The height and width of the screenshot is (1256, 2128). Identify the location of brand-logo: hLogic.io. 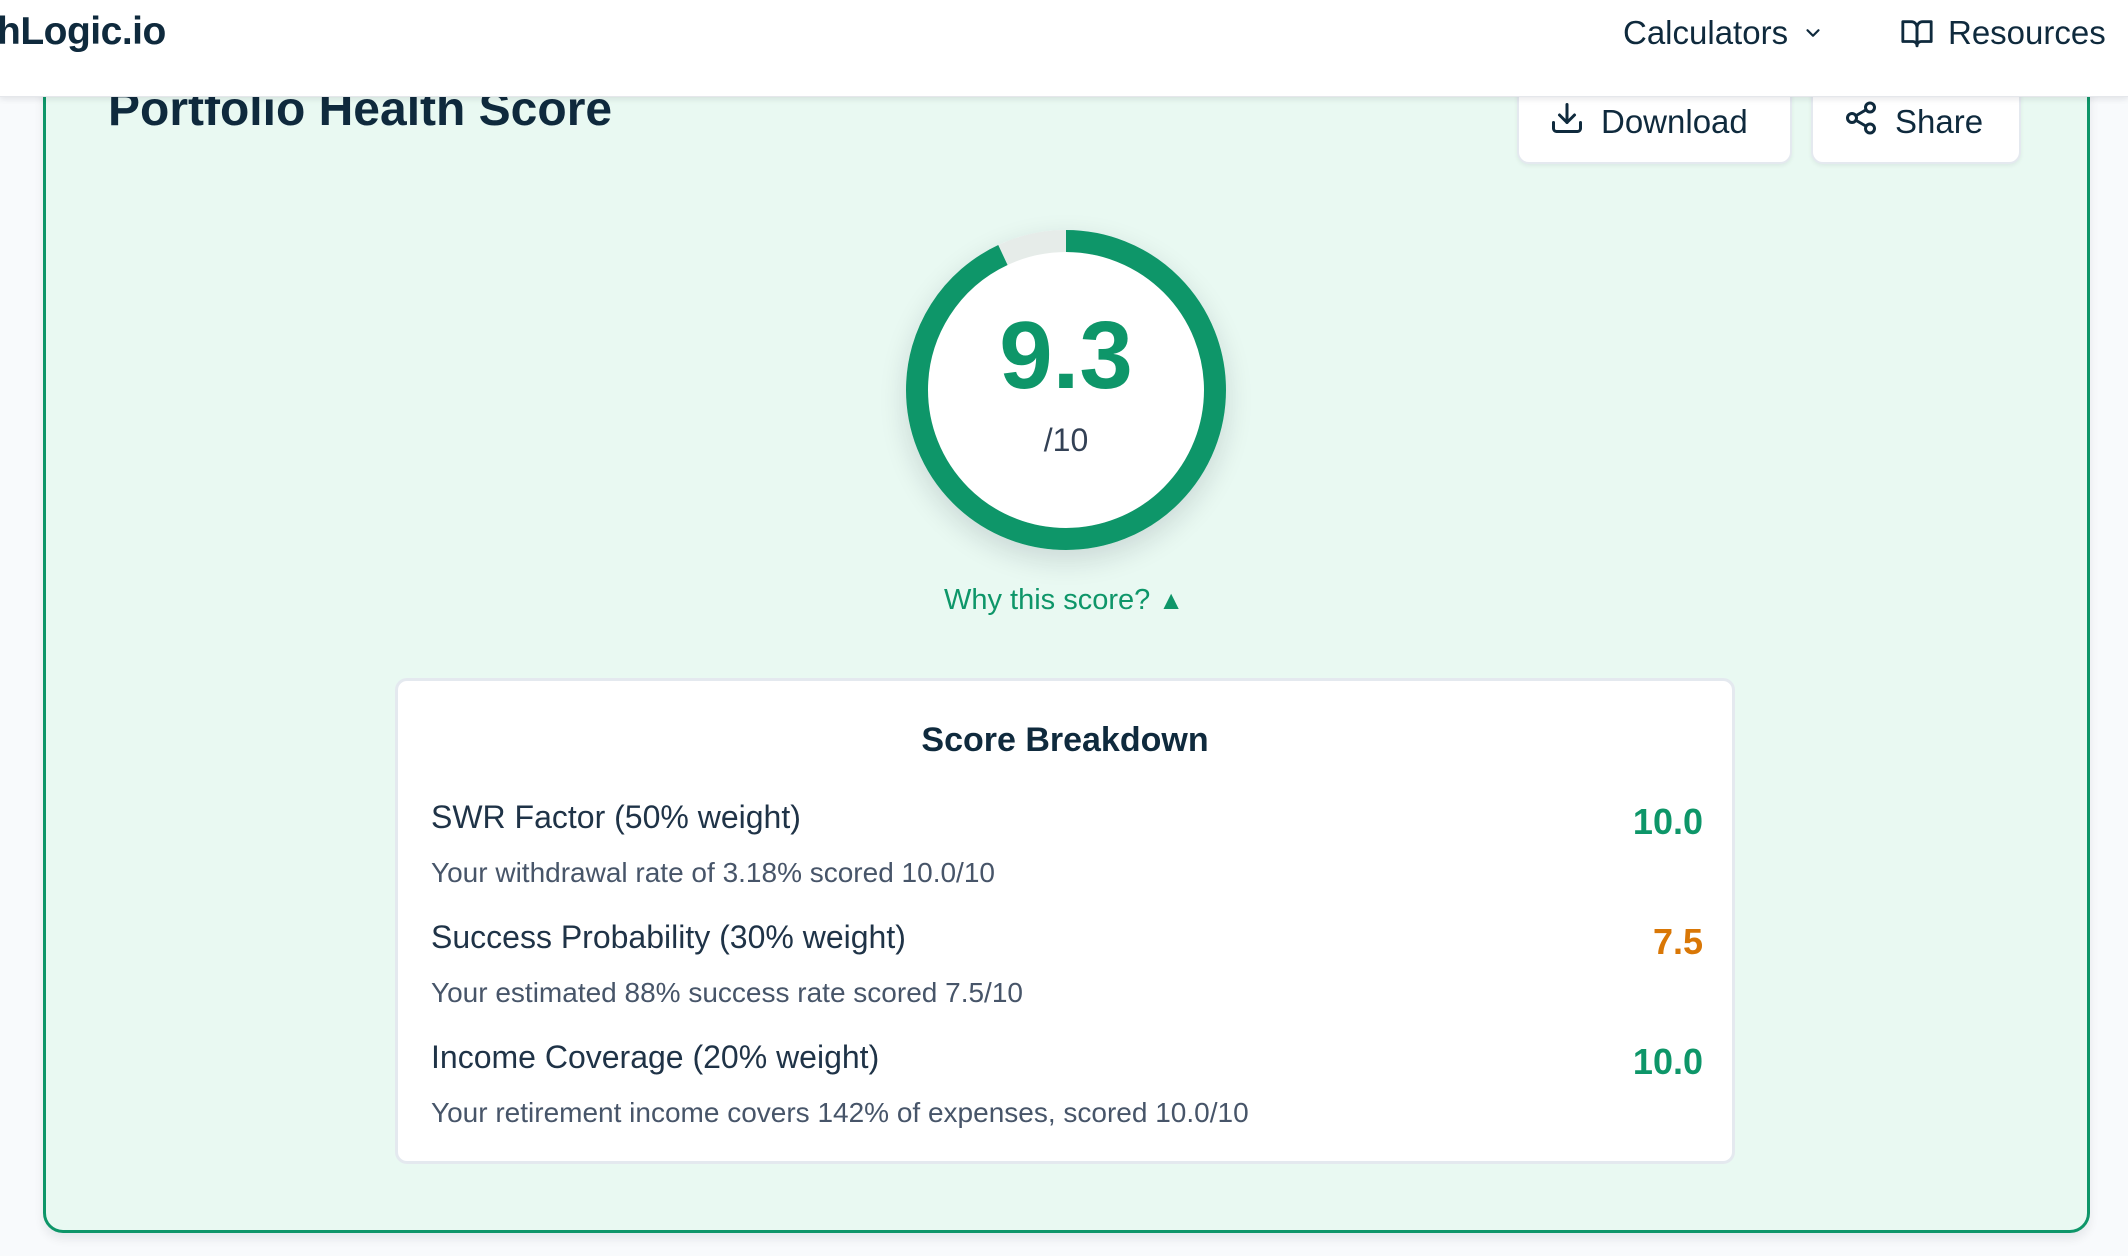
(83, 32).